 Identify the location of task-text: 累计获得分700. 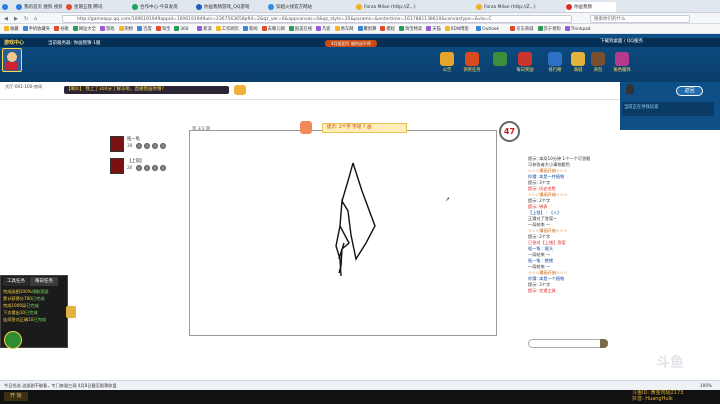
(17, 298).